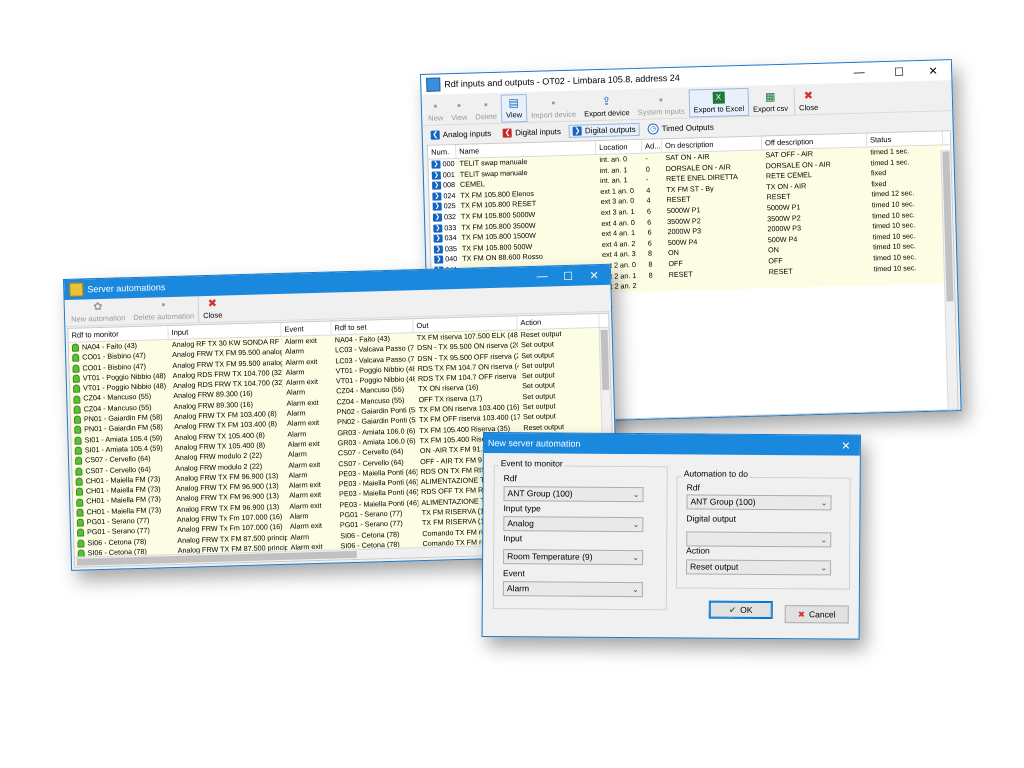  I want to click on column-header: Event, so click(306, 328).